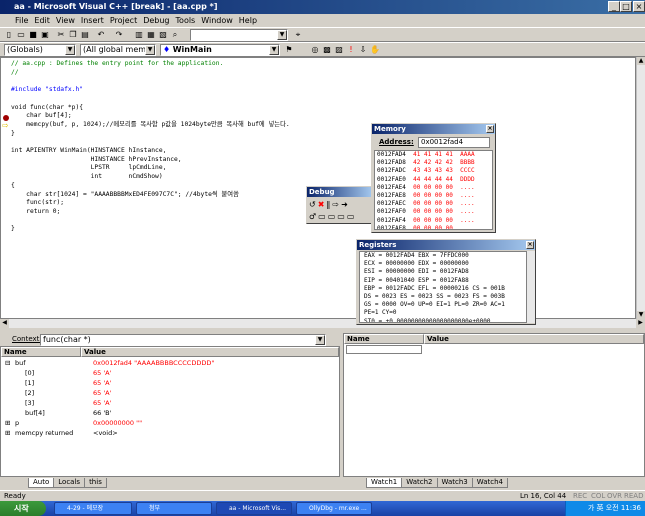 The width and height of the screenshot is (645, 516). Describe the element at coordinates (4, 323) in the screenshot. I see `scroll-left-icon: ◀` at that location.